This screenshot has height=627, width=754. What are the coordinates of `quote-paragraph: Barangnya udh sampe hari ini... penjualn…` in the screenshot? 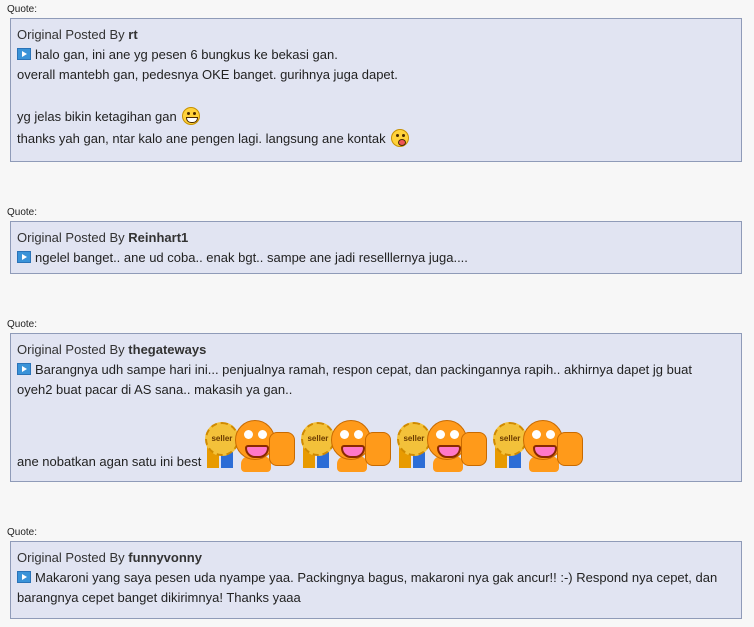 It's located at (367, 380).